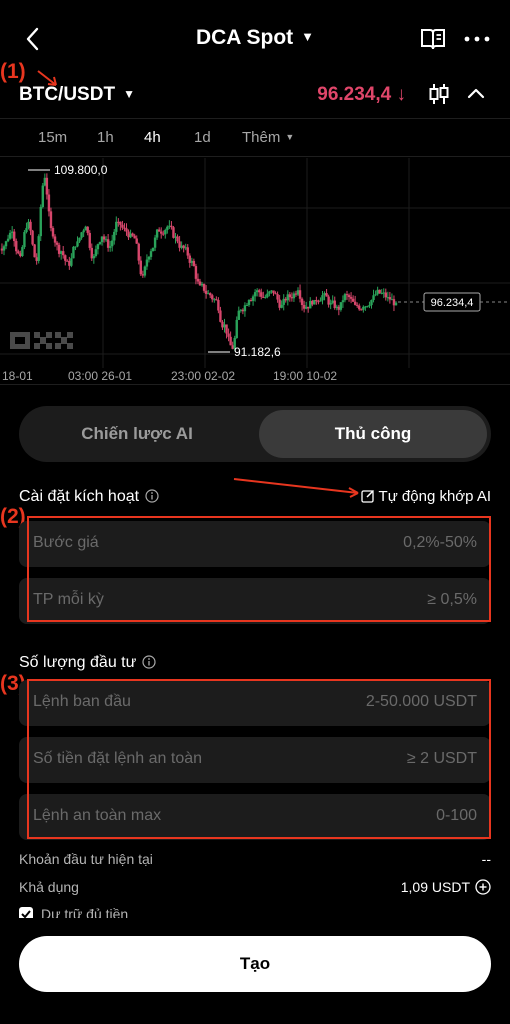 This screenshot has height=1024, width=510. Describe the element at coordinates (203, 376) in the screenshot. I see `x-tick-label: 23:00 02-02` at that location.